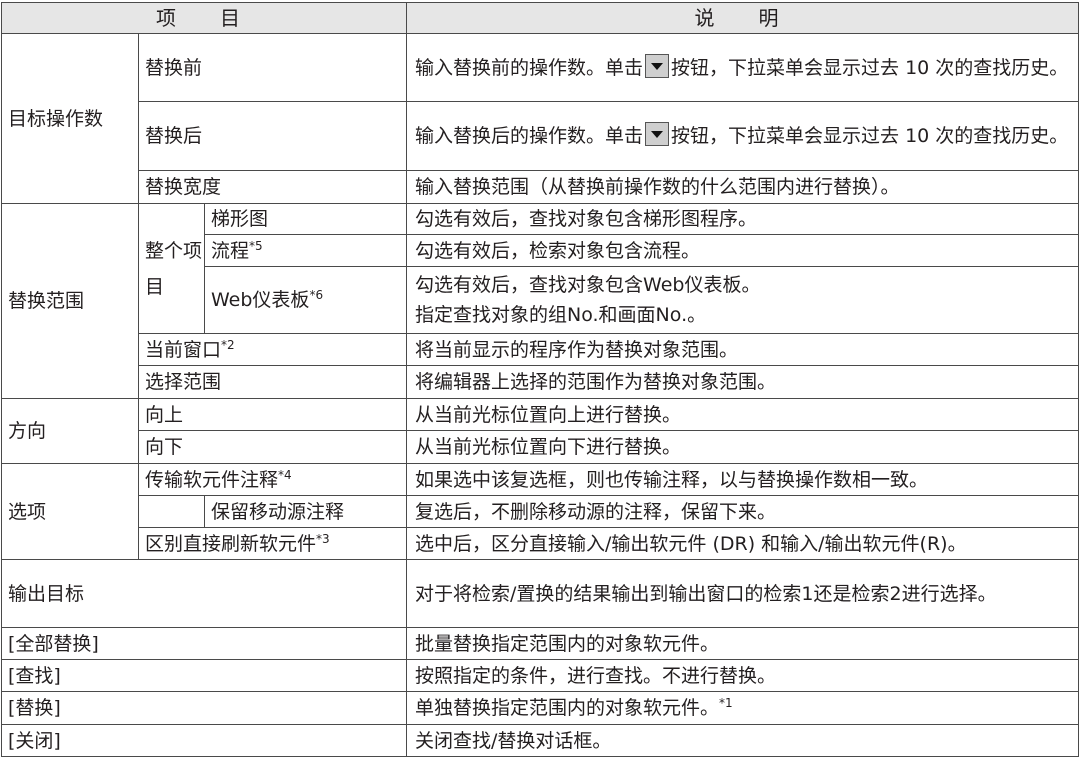 The width and height of the screenshot is (1080, 784). I want to click on item-transfer-comment: 传输软元件注释*4, so click(272, 479).